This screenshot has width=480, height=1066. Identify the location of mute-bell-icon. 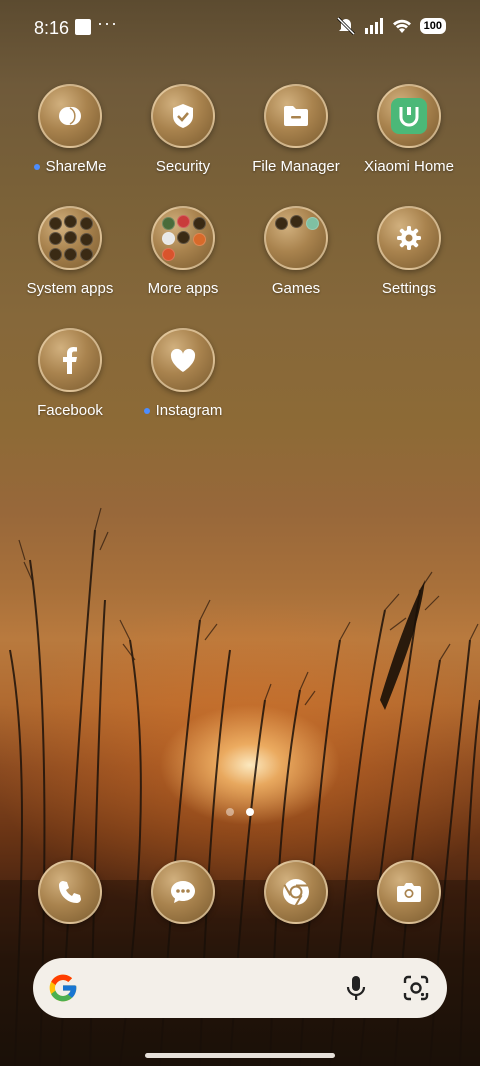
(345, 26).